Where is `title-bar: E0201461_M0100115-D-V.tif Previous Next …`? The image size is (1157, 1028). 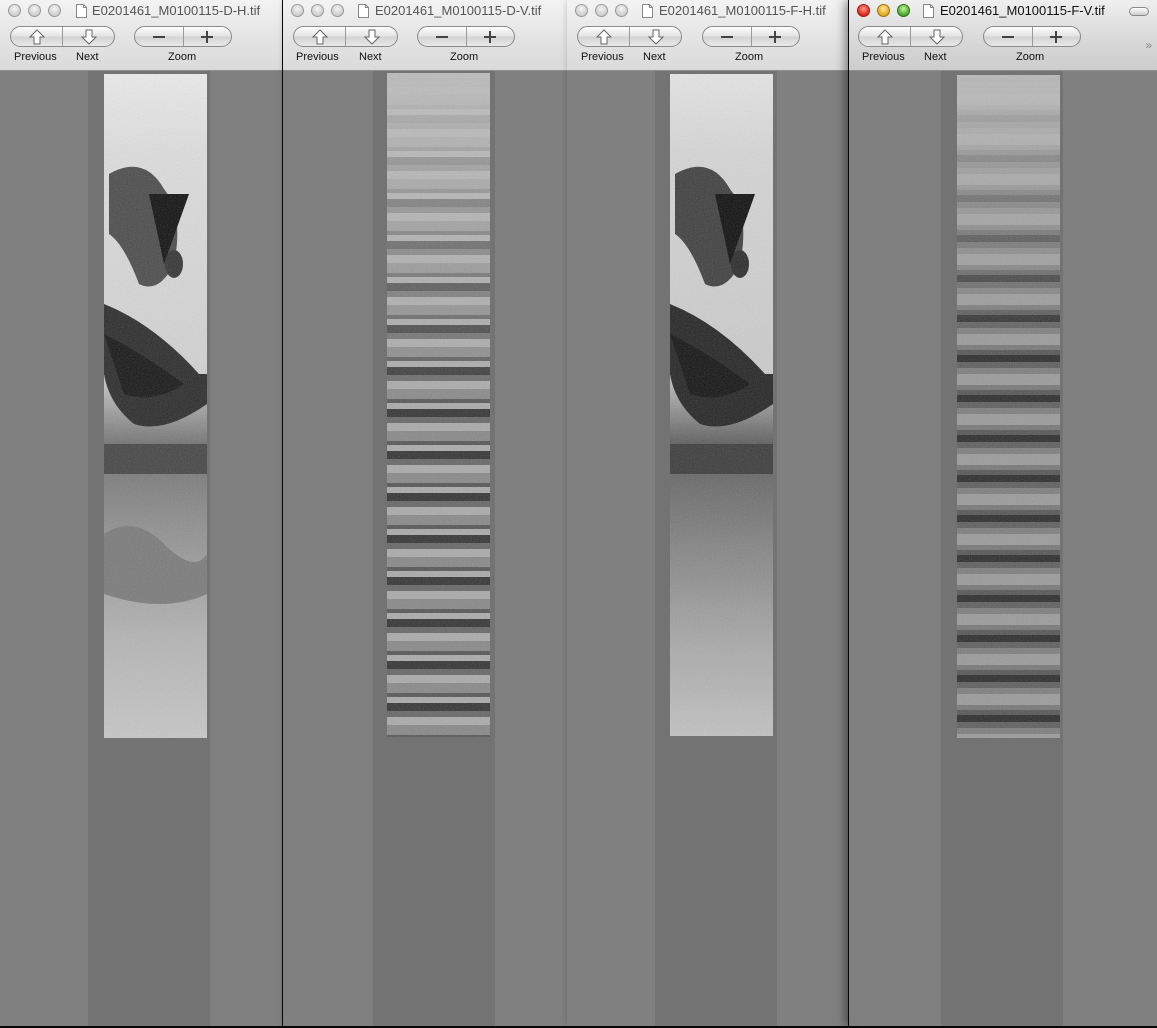 title-bar: E0201461_M0100115-D-V.tif Previous Next … is located at coordinates (425, 35).